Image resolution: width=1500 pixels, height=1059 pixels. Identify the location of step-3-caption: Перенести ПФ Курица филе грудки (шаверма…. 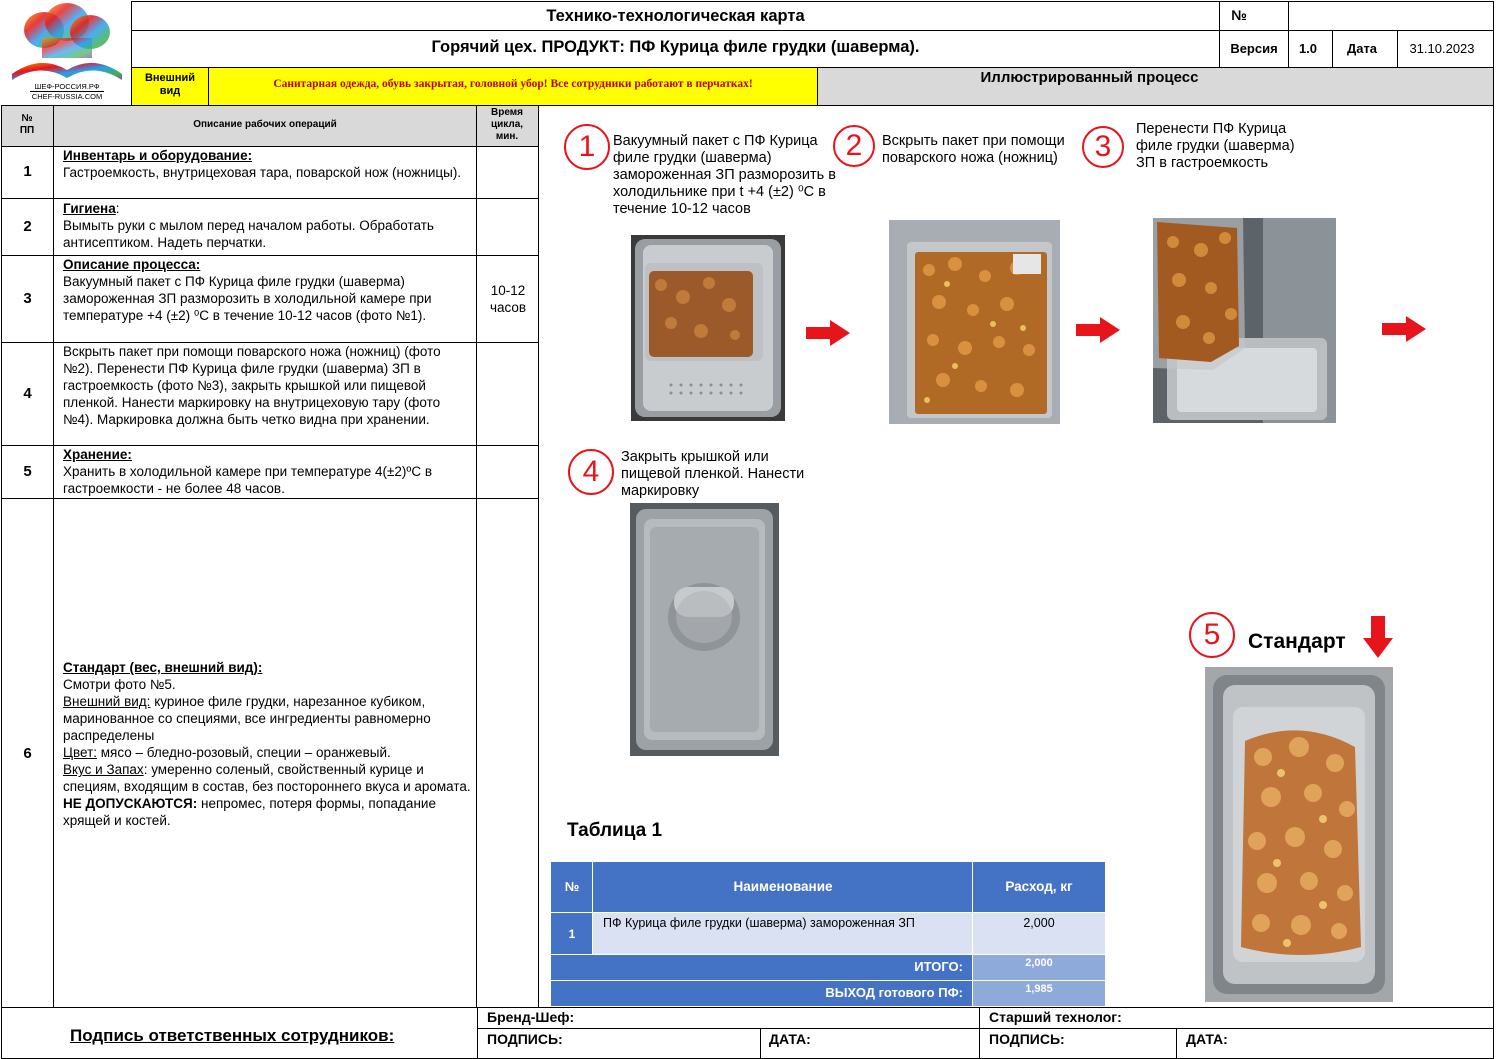
(1215, 146).